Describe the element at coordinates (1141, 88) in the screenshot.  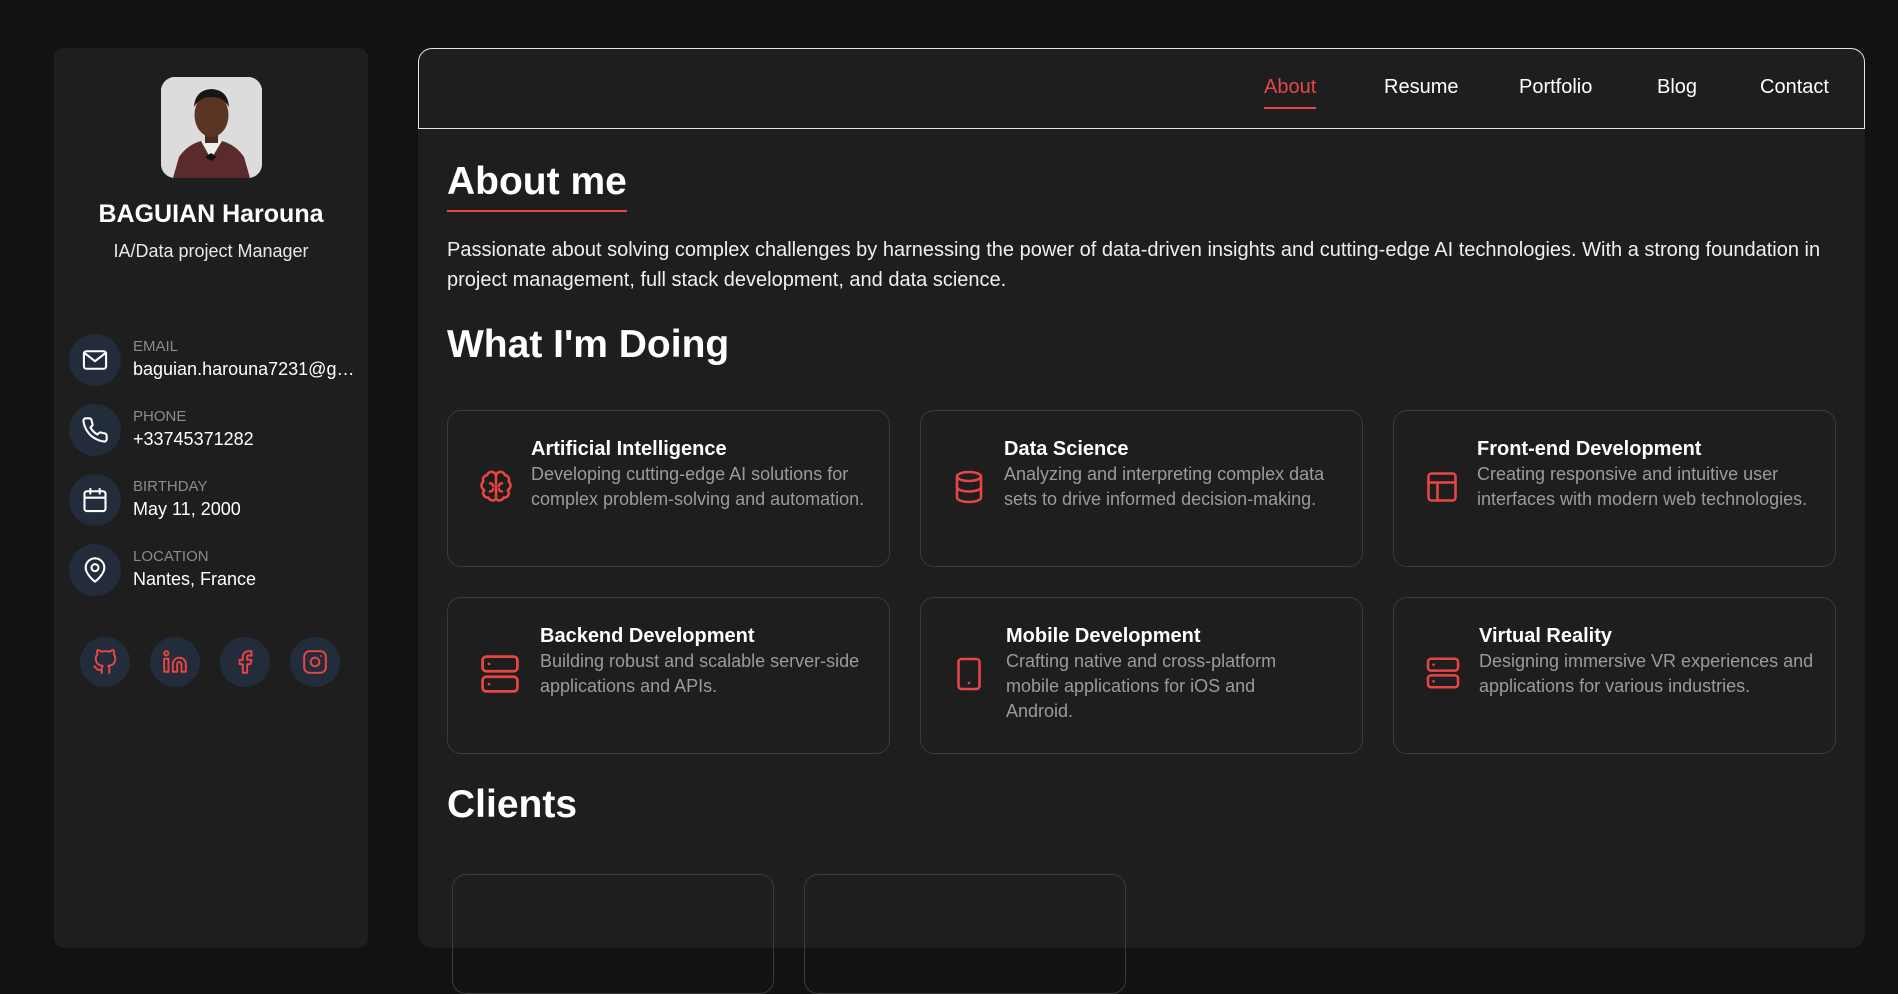
I see `navbar: About Resume Portfolio Blog Contact` at that location.